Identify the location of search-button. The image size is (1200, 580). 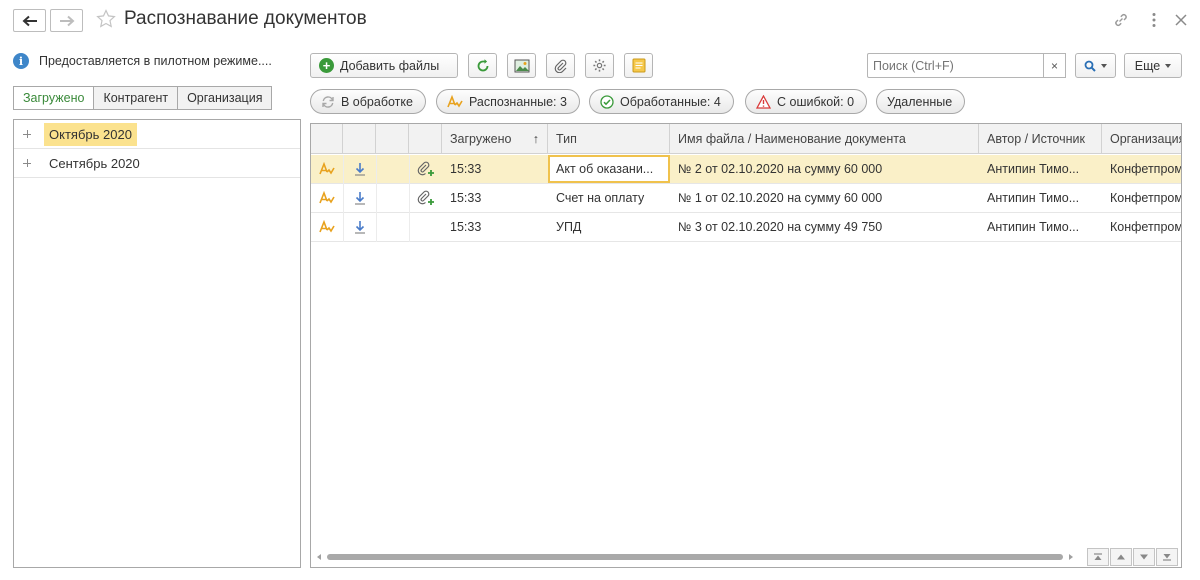
(1095, 65).